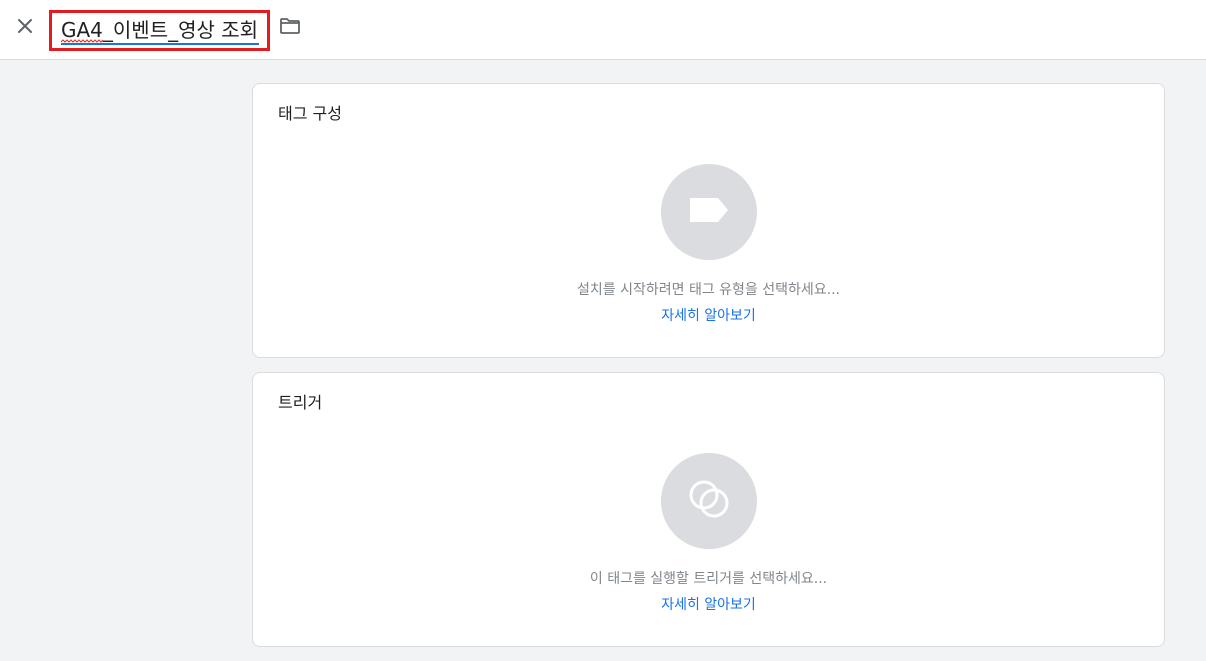 The width and height of the screenshot is (1206, 661). I want to click on trigger-icon, so click(709, 501).